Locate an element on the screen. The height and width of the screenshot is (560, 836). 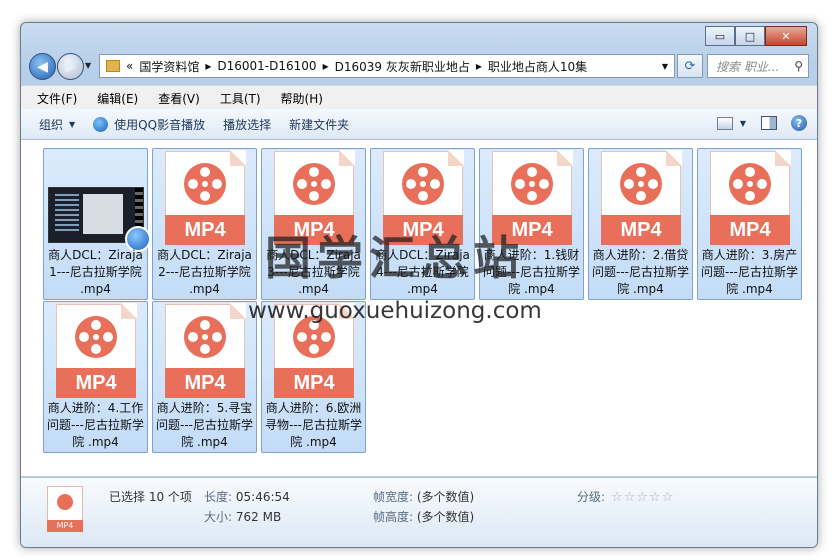
file-label: 商人进阶：6.欧洲寻物---尼古拉斯学院 .mp4 is located at coordinates (313, 425).